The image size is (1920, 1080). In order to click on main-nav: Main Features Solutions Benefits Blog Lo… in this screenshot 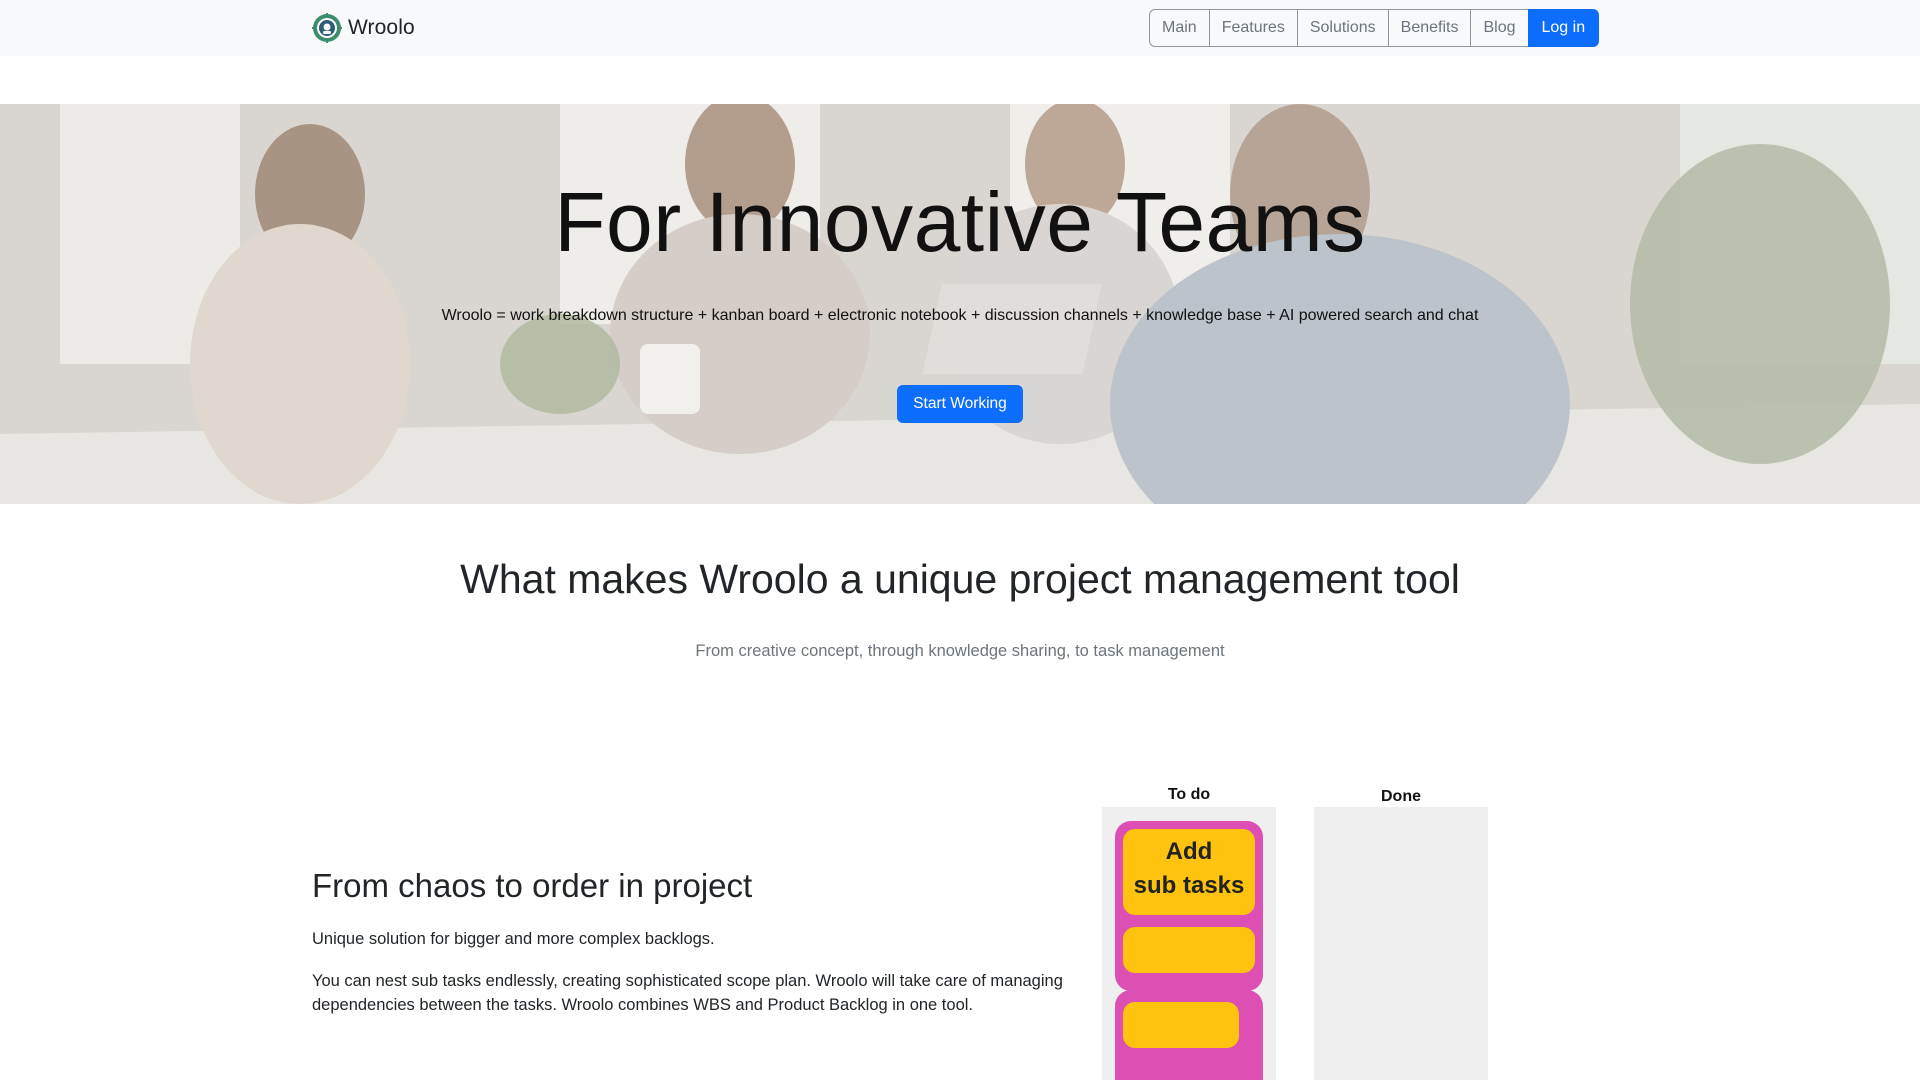, I will do `click(1374, 28)`.